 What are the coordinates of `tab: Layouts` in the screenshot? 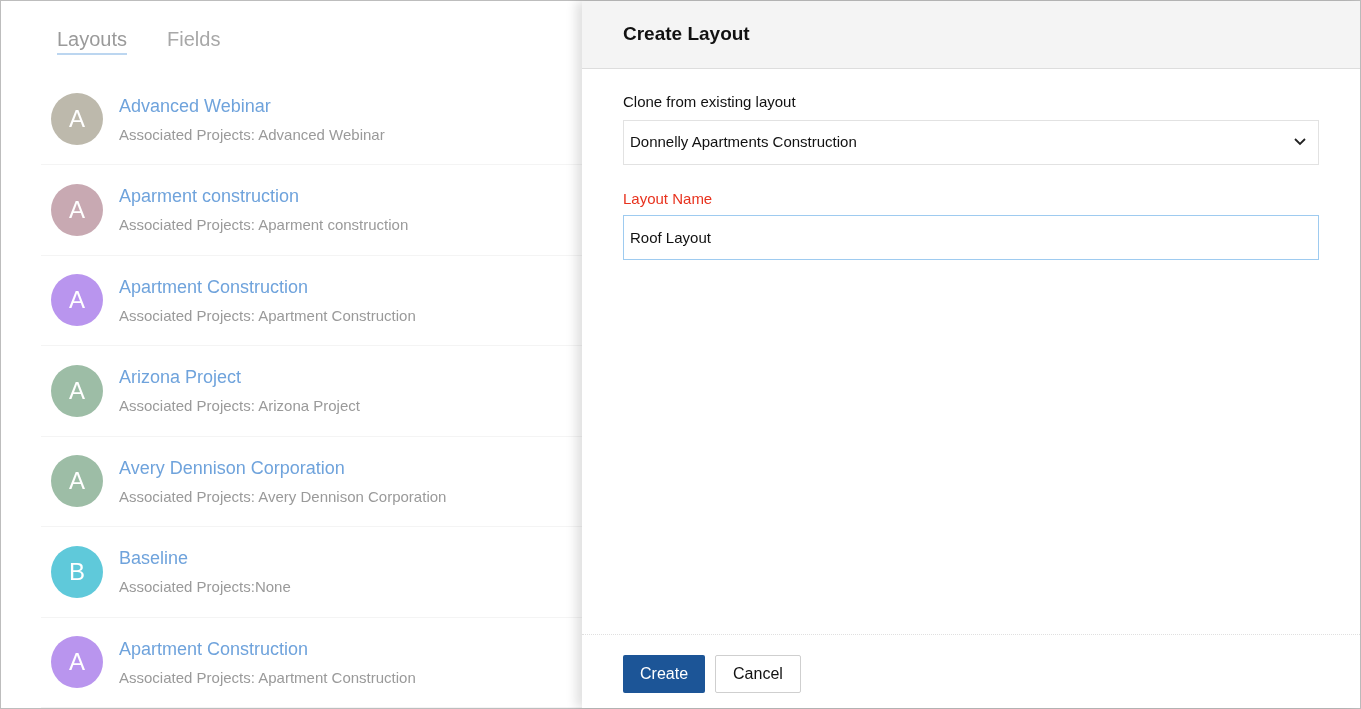 It's located at (92, 40).